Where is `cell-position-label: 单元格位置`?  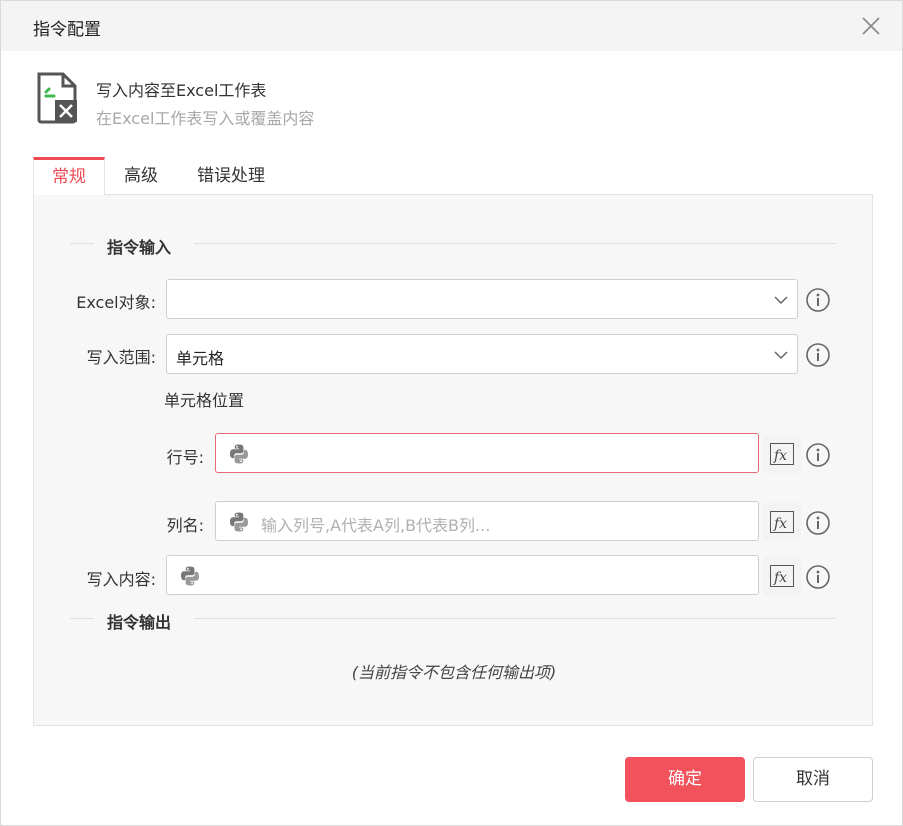
cell-position-label: 单元格位置 is located at coordinates (204, 400).